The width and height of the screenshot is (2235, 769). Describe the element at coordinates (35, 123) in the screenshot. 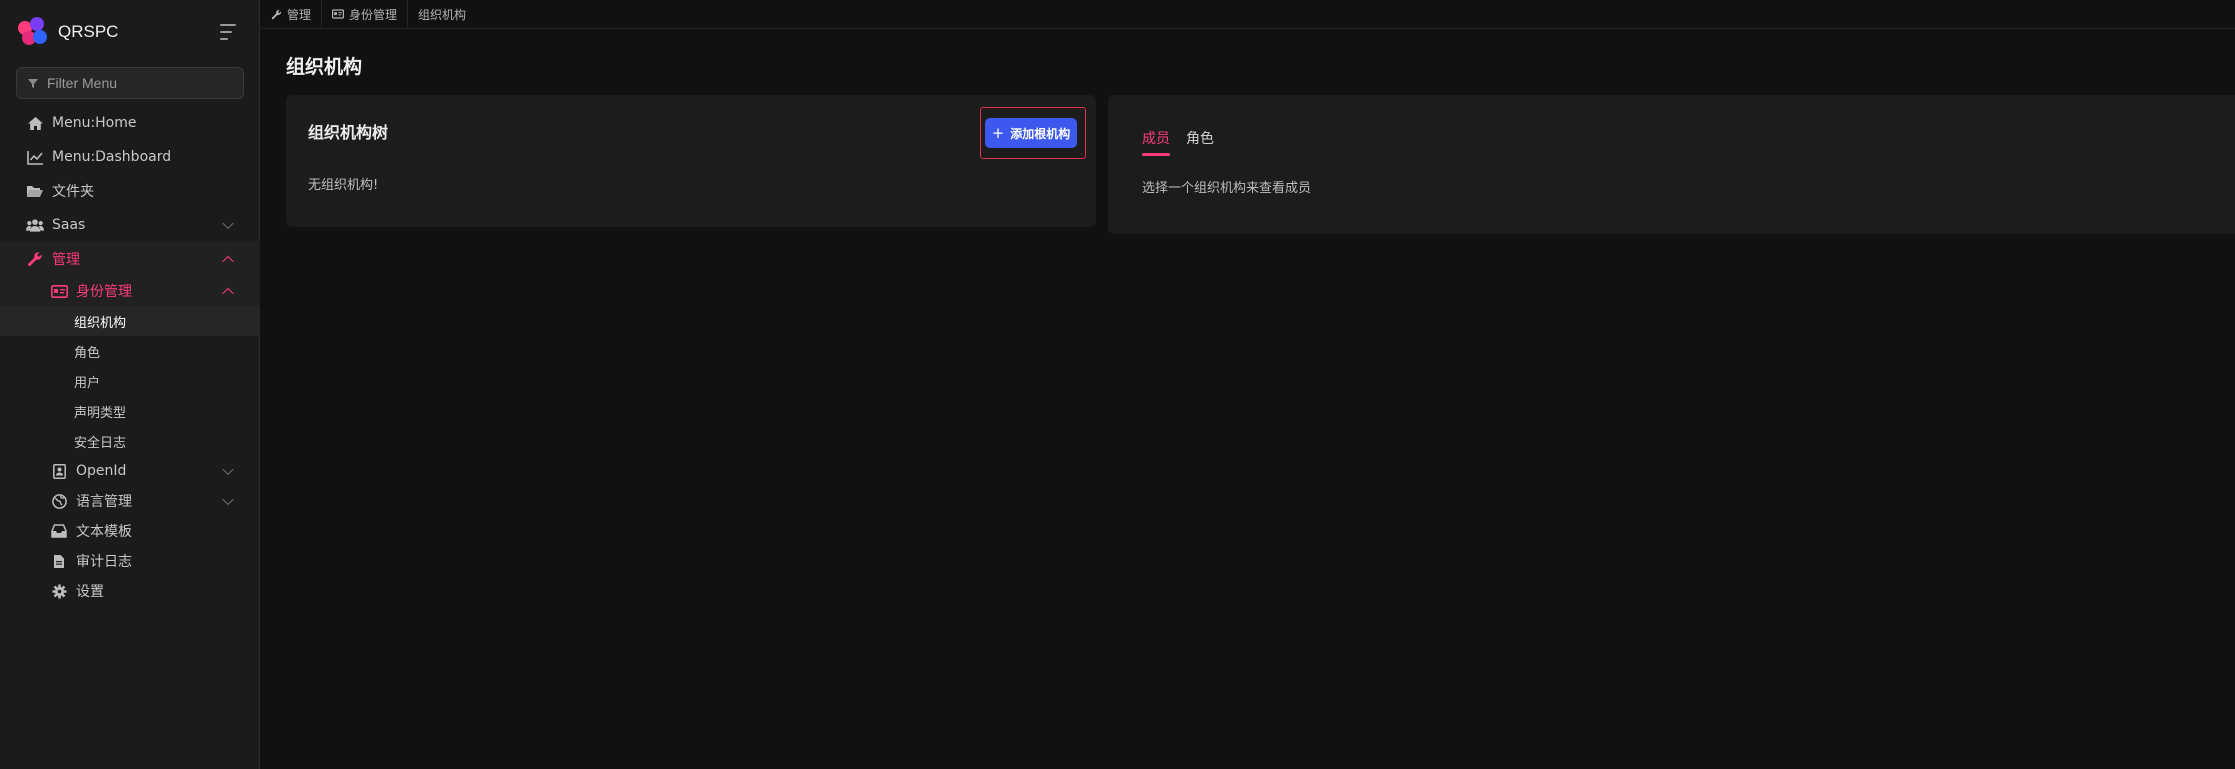

I see `home-icon` at that location.